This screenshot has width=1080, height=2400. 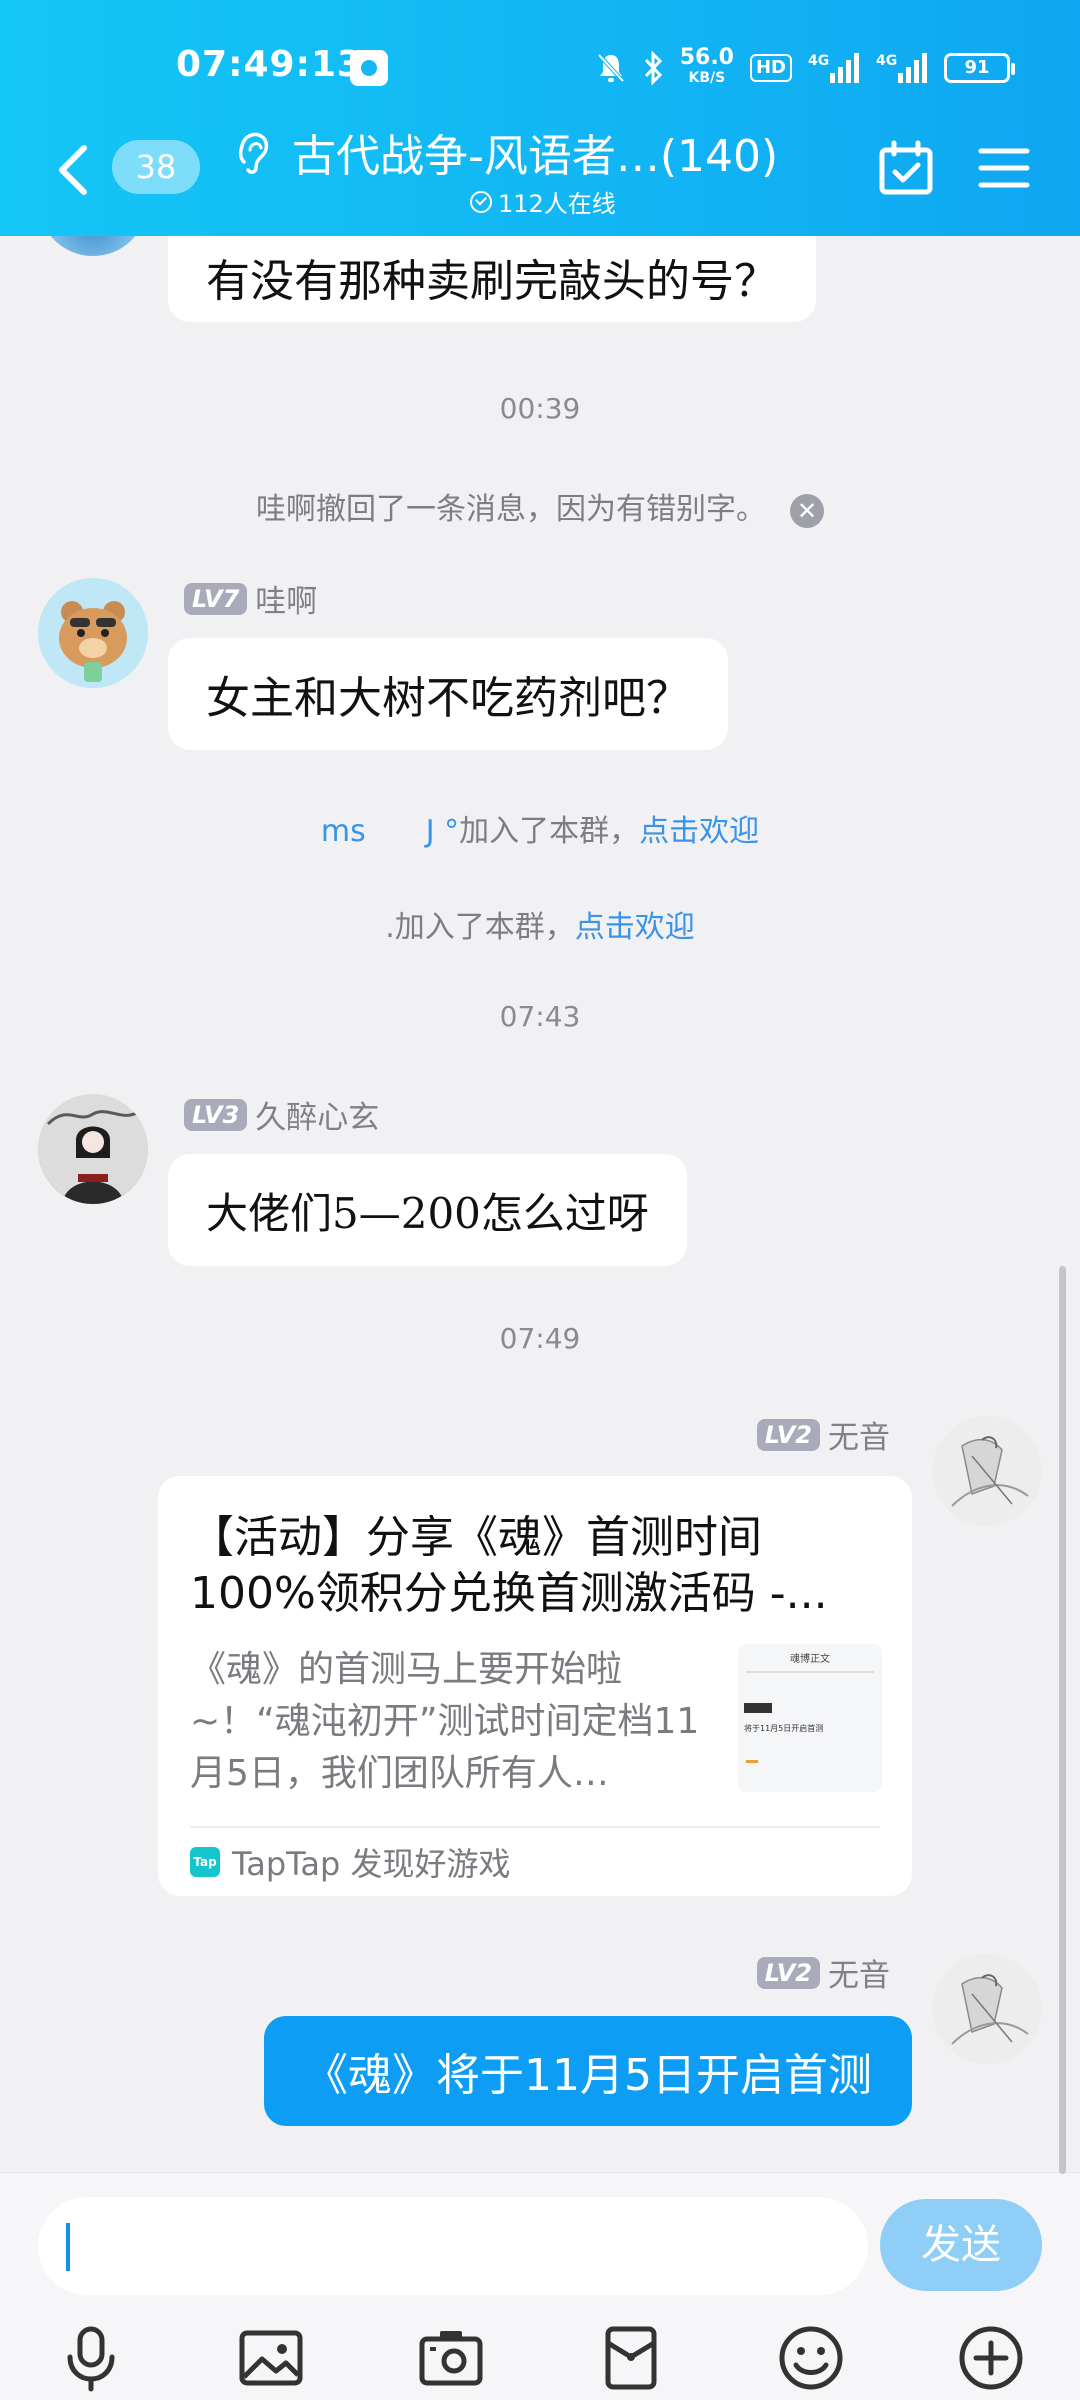 What do you see at coordinates (448, 698) in the screenshot?
I see `message-text: 女主和大树不吃药剂吧？` at bounding box center [448, 698].